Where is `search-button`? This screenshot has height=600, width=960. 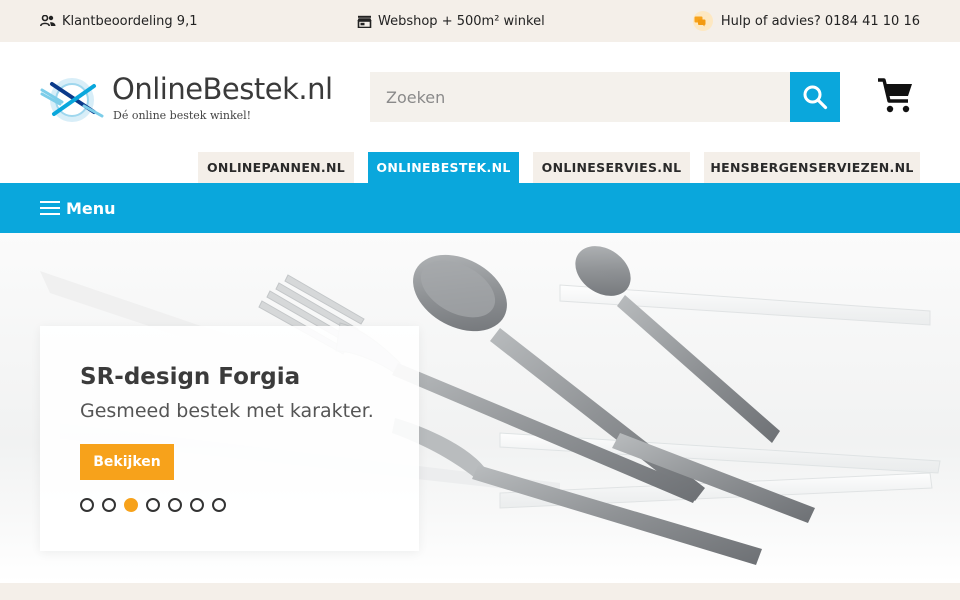 search-button is located at coordinates (815, 97).